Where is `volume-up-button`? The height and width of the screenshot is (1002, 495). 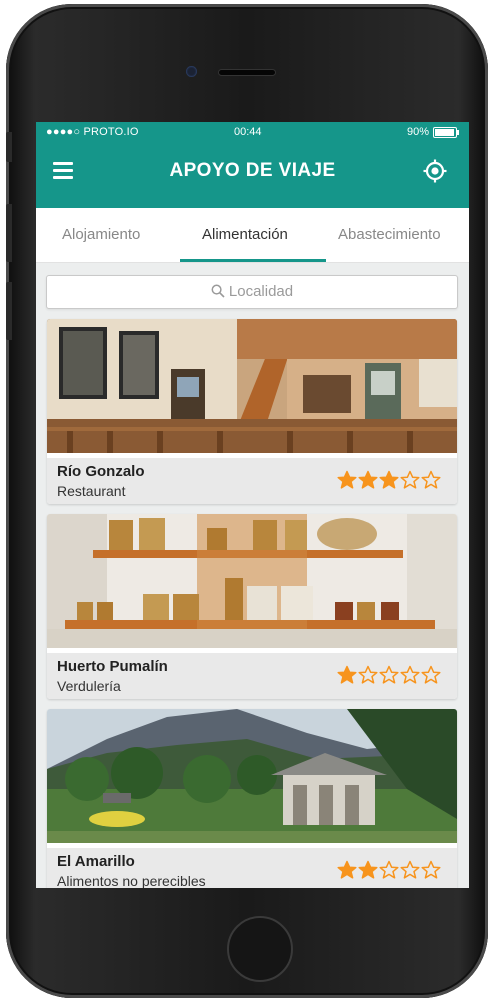 volume-up-button is located at coordinates (9, 233).